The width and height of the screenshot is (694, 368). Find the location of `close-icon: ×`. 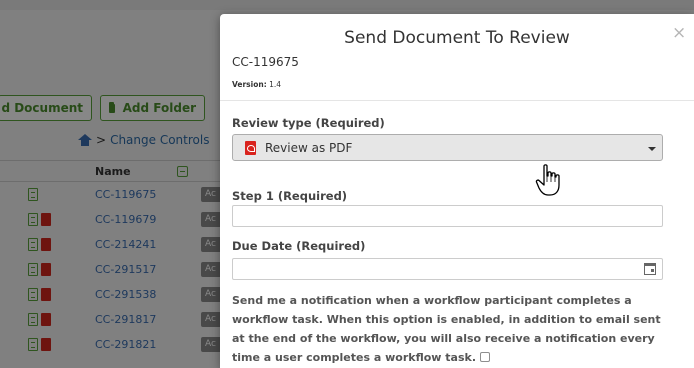

close-icon: × is located at coordinates (679, 33).